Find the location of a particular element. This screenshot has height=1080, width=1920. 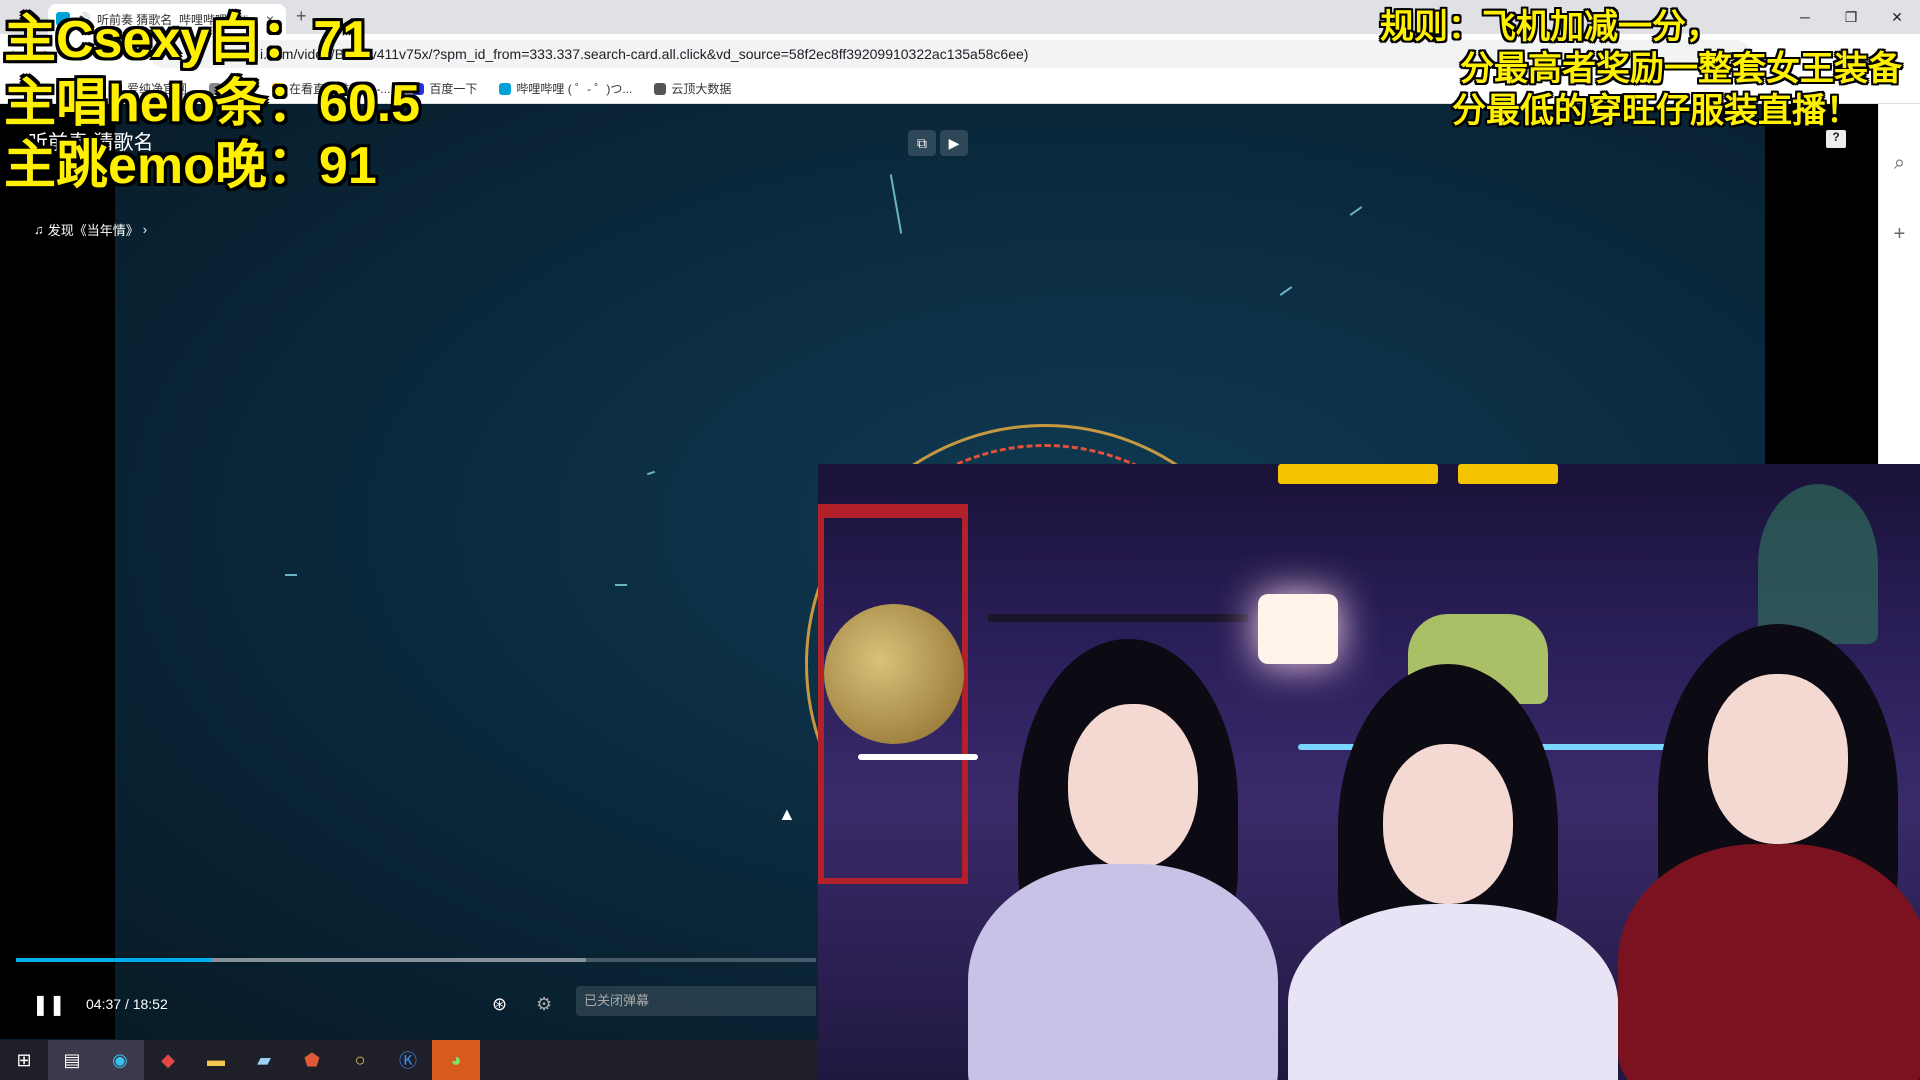

person-right-body is located at coordinates (1769, 962).